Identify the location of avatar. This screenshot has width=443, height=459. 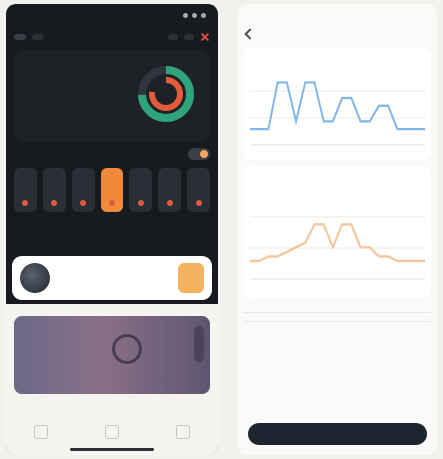
(35, 278).